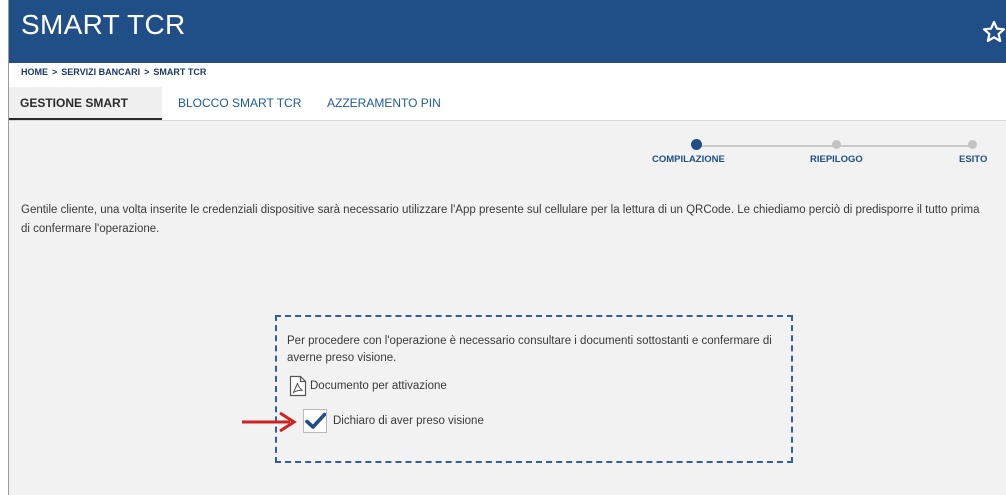  I want to click on document-link: Documento per attivazione, so click(368, 386).